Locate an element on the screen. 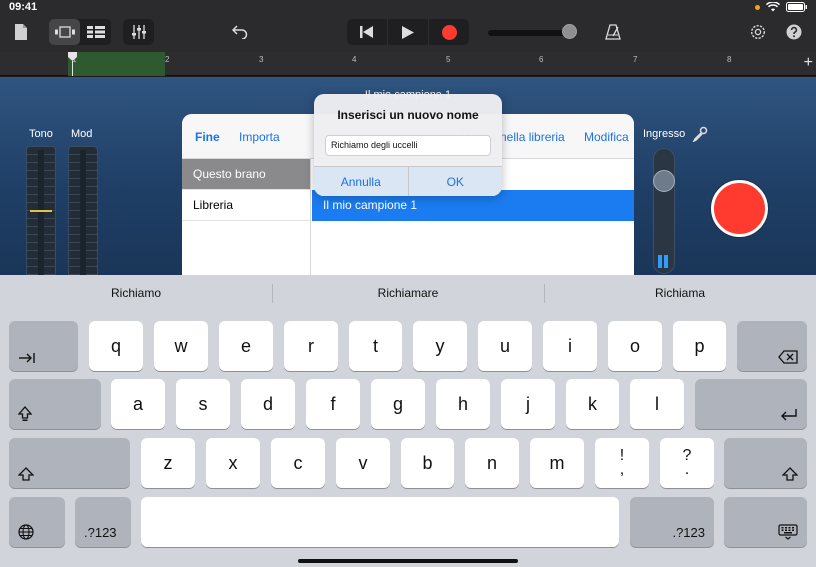 The width and height of the screenshot is (816, 567). key-c: c is located at coordinates (298, 463).